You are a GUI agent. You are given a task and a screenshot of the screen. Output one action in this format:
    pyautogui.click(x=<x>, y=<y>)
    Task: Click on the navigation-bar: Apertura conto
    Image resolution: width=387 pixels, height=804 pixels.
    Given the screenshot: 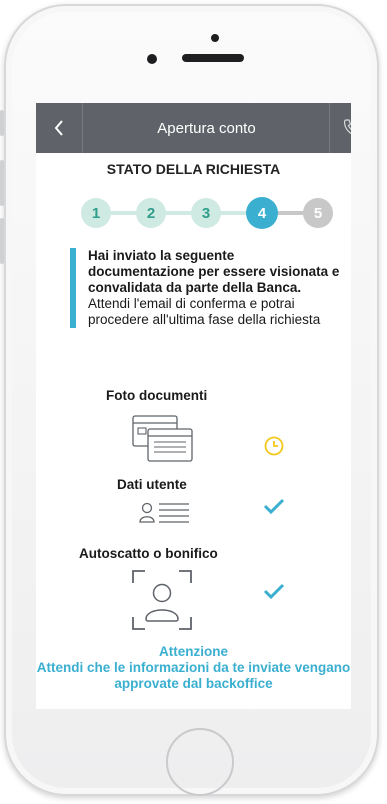 What is the action you would take?
    pyautogui.click(x=193, y=128)
    